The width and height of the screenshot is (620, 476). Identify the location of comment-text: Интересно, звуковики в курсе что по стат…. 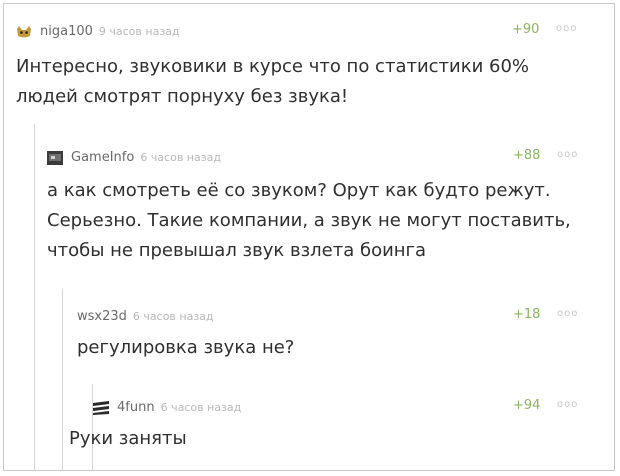
(272, 82).